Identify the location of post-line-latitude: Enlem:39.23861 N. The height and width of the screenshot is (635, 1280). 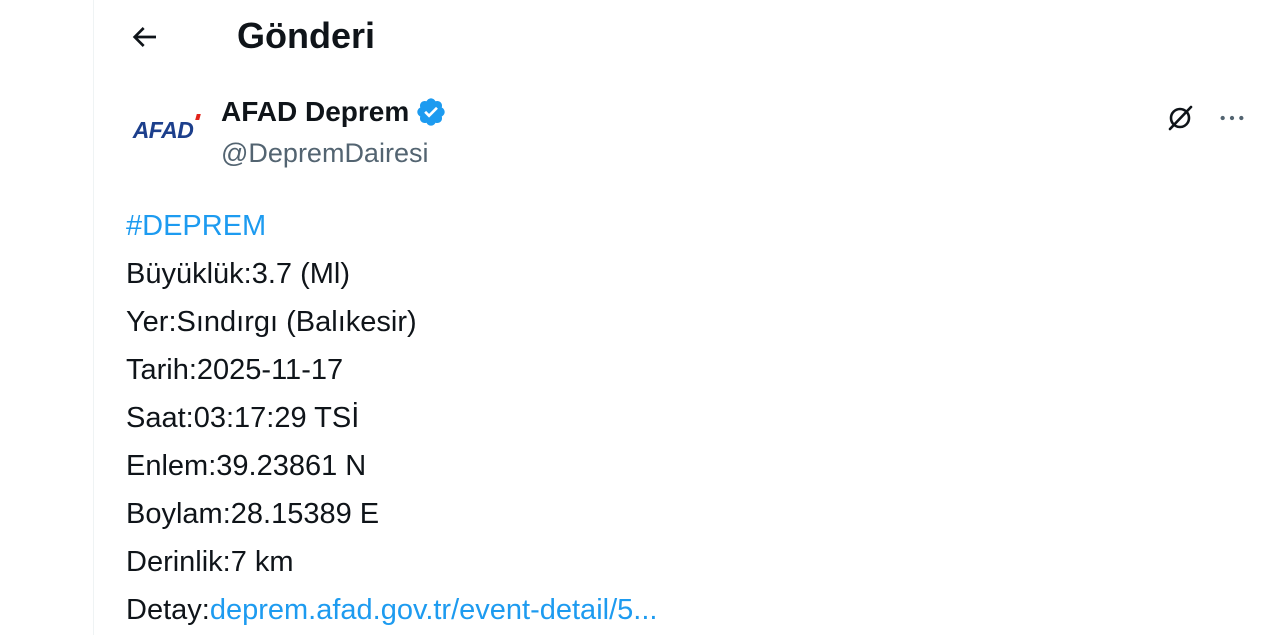
(246, 466).